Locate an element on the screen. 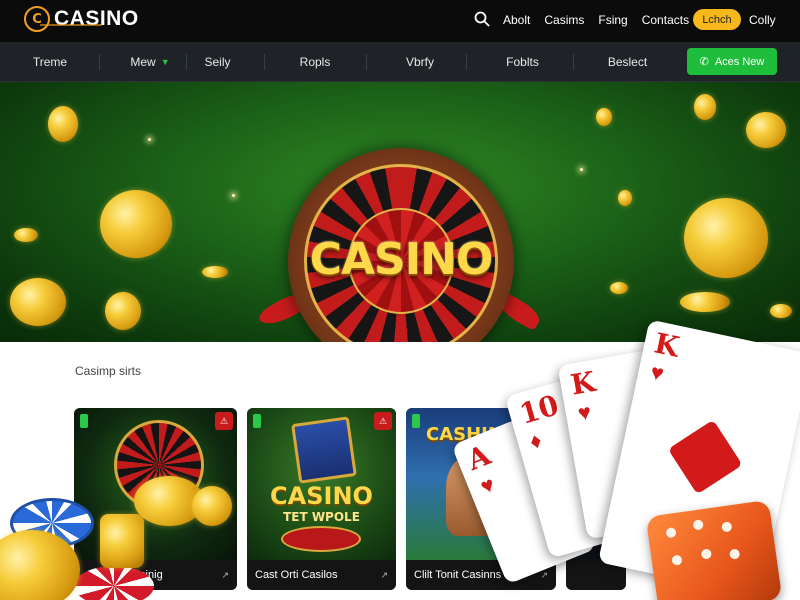 The height and width of the screenshot is (600, 800). slot-machine-icon is located at coordinates (324, 450).